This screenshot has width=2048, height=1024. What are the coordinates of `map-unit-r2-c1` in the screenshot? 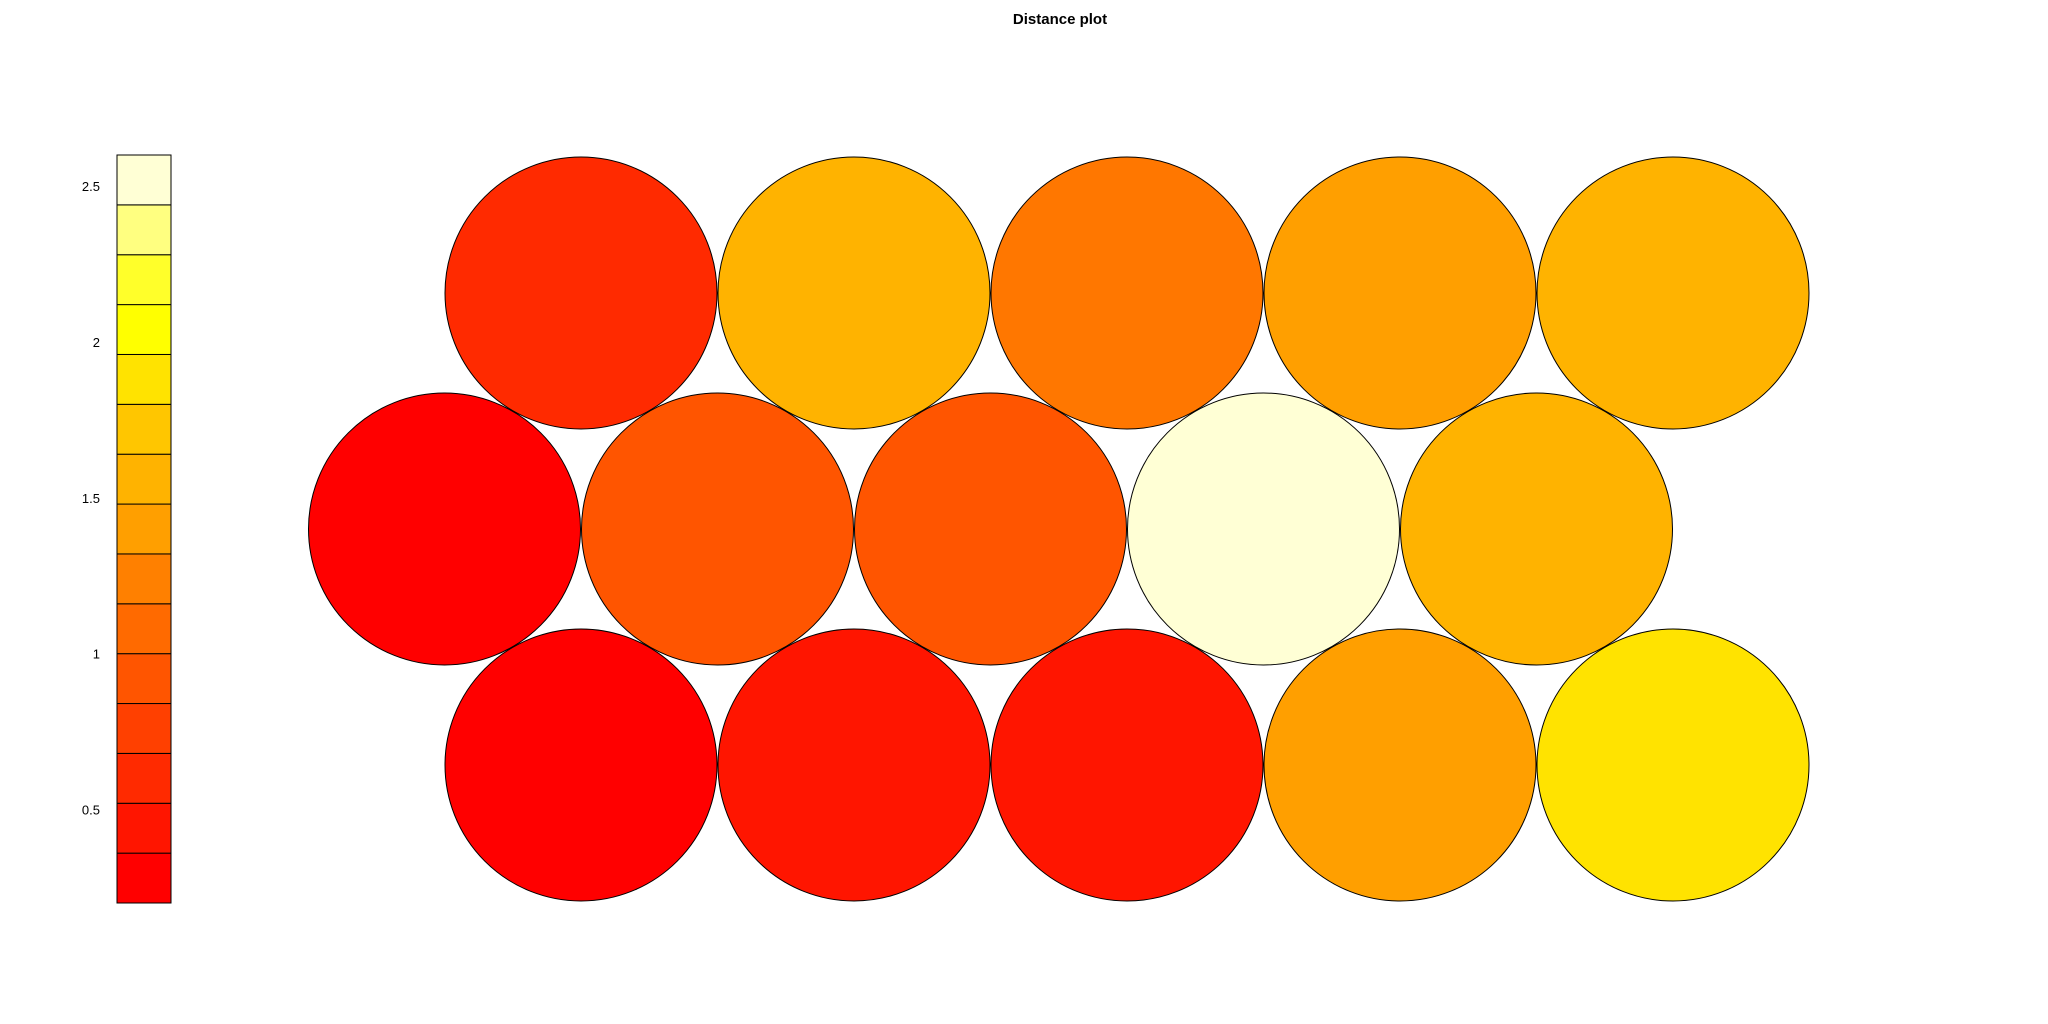 It's located at (854, 765).